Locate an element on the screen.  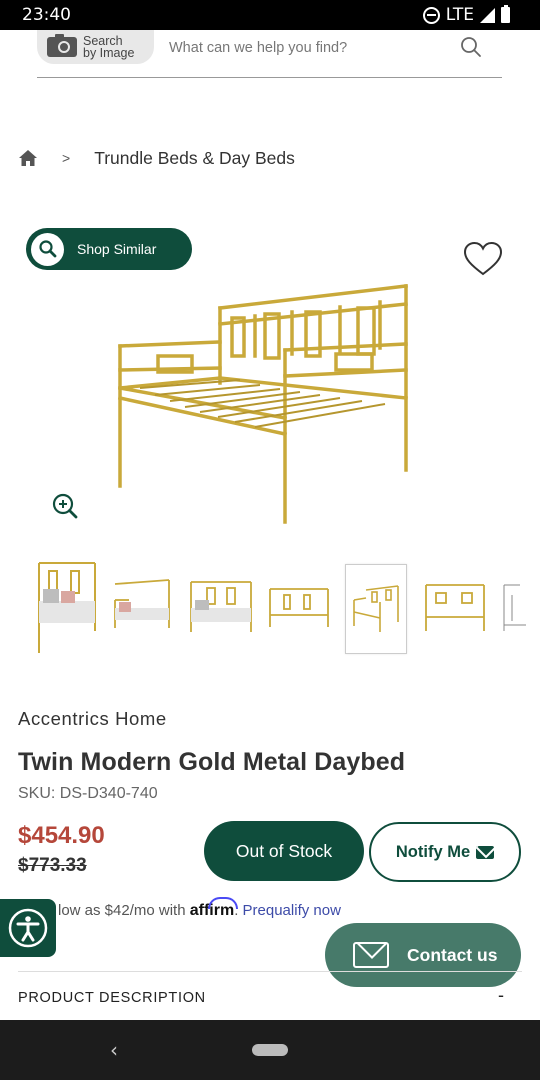
search-bar: Search by Image is located at coordinates (269, 54).